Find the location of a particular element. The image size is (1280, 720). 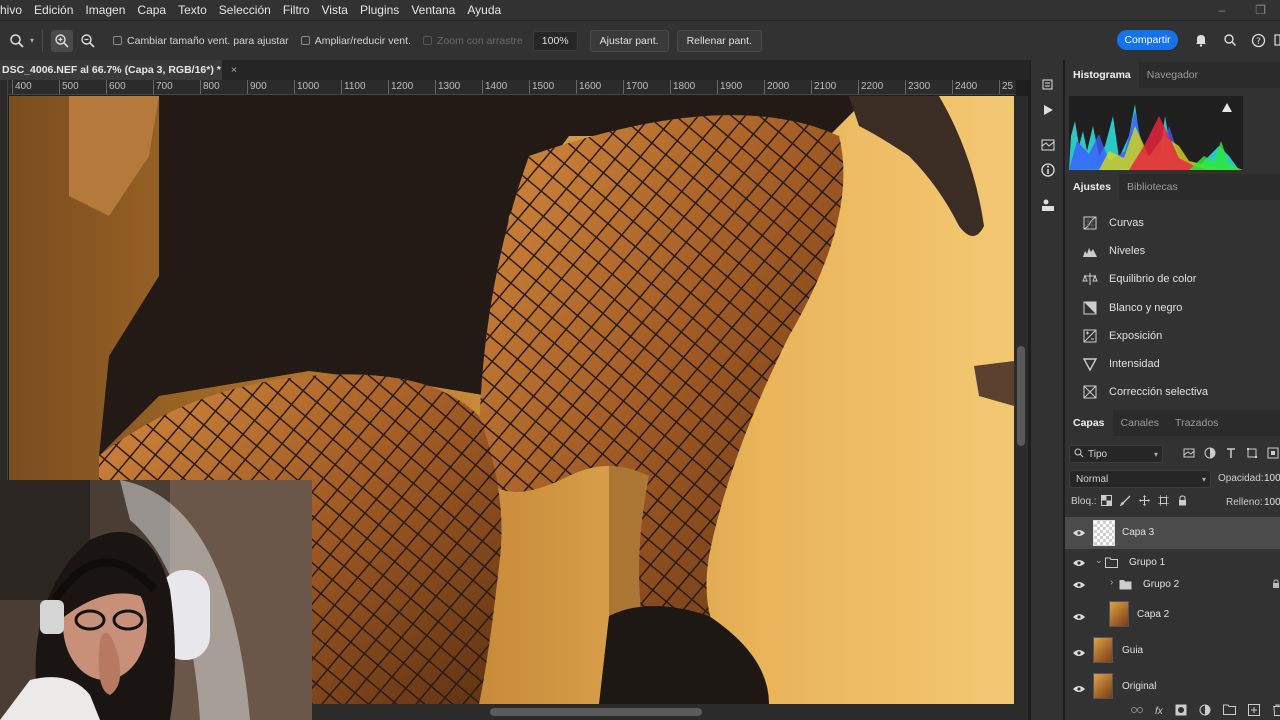

layer-row-grupo-1: ⌄ Grupo 1 is located at coordinates (1172, 563).